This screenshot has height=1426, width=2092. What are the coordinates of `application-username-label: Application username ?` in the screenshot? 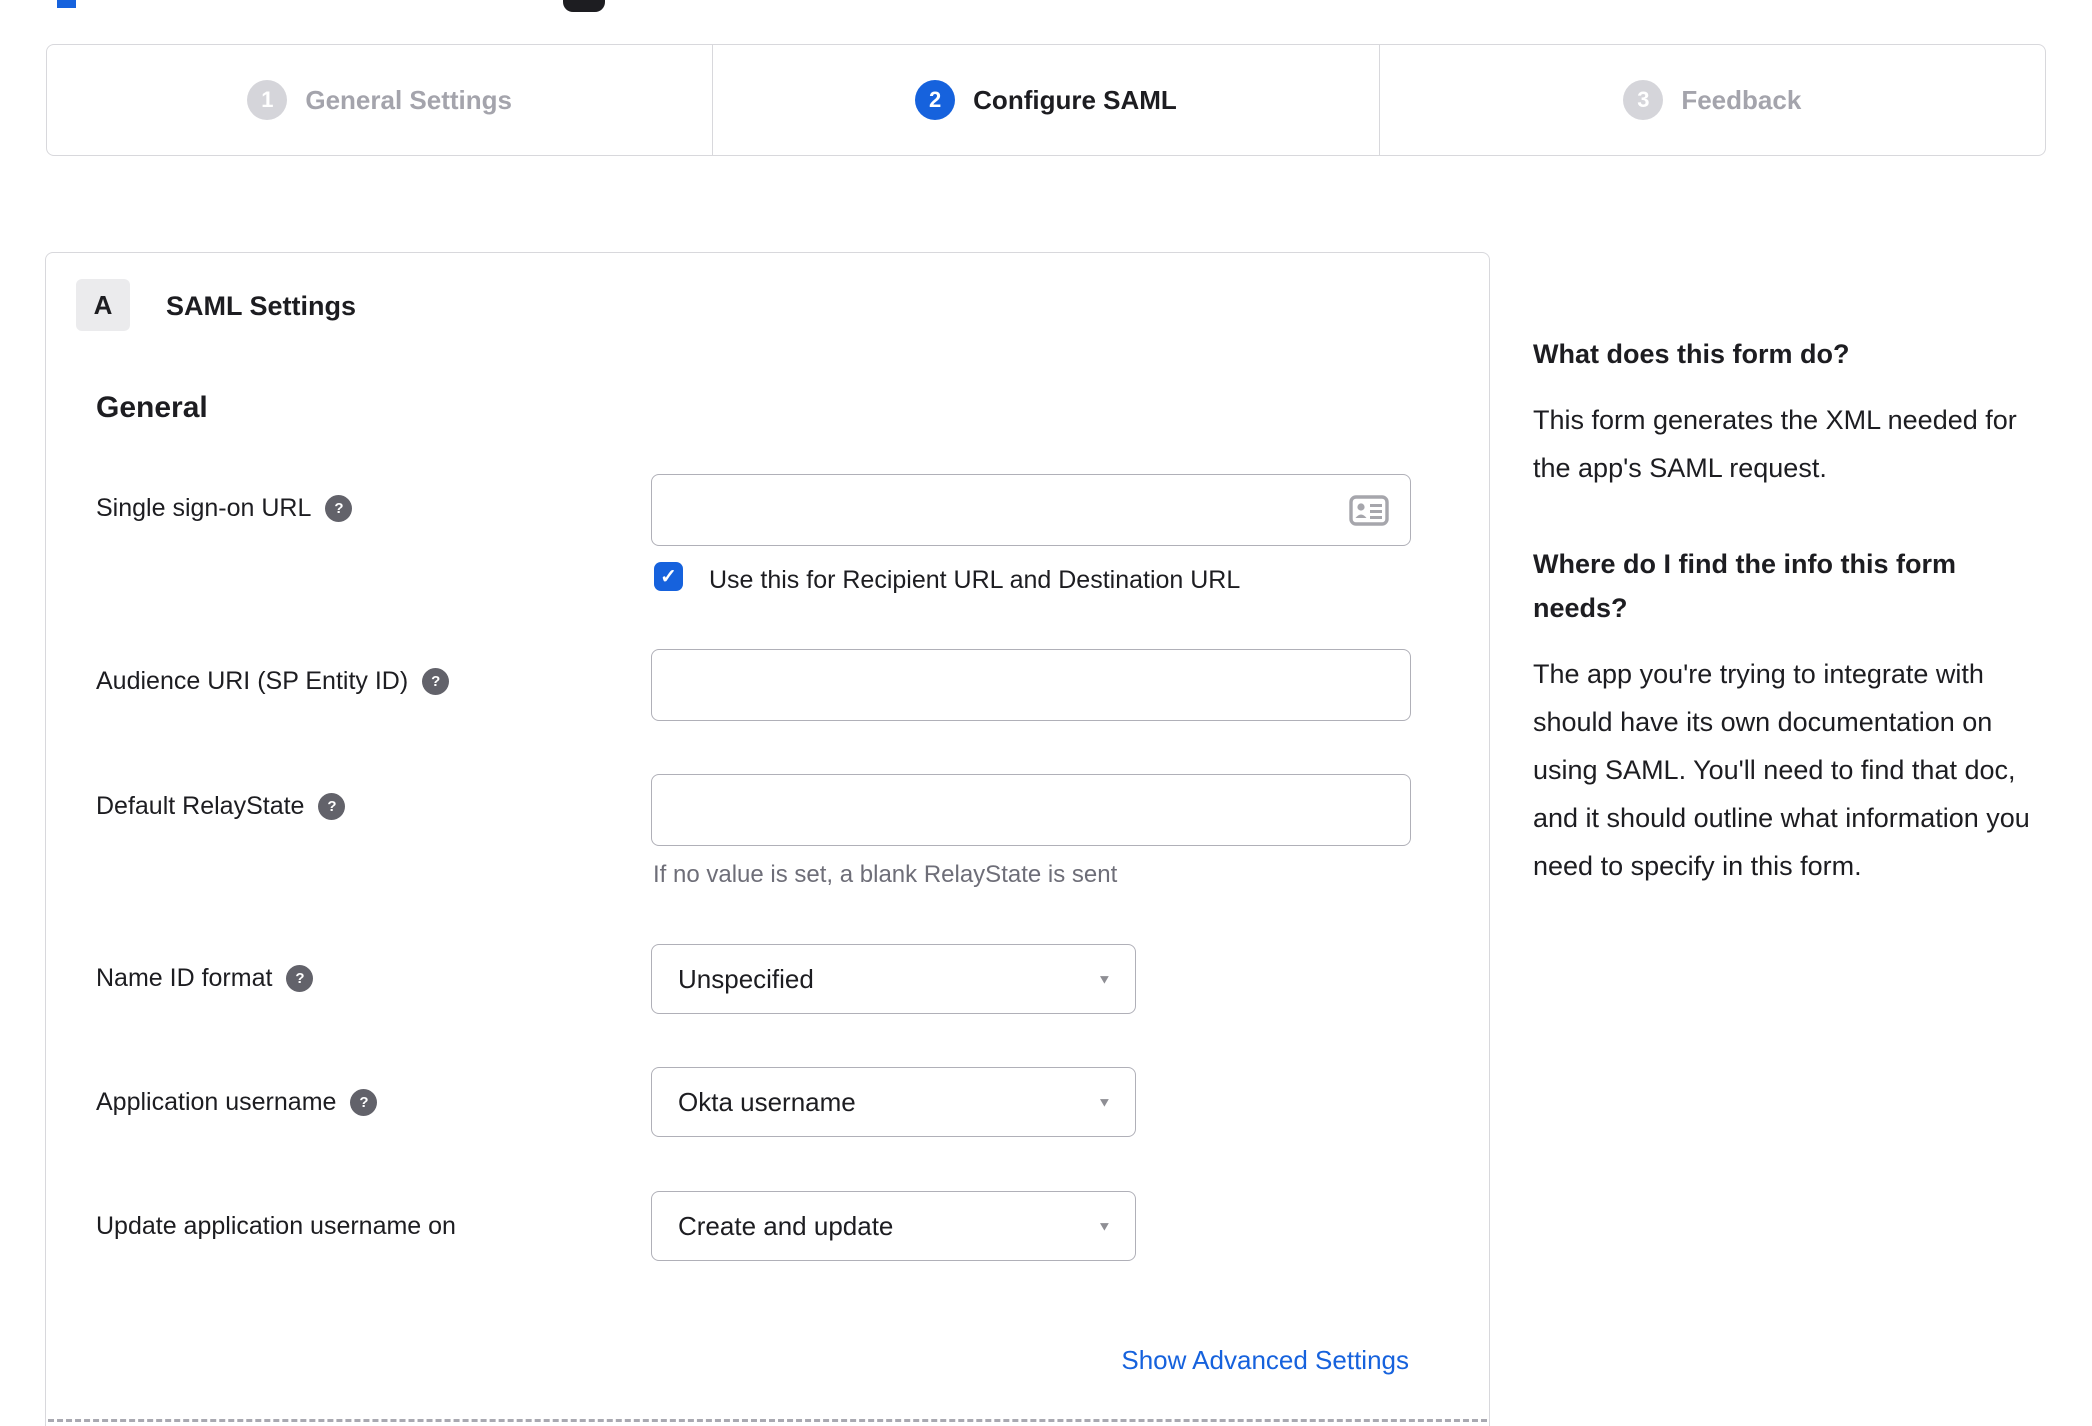 It's located at (237, 1102).